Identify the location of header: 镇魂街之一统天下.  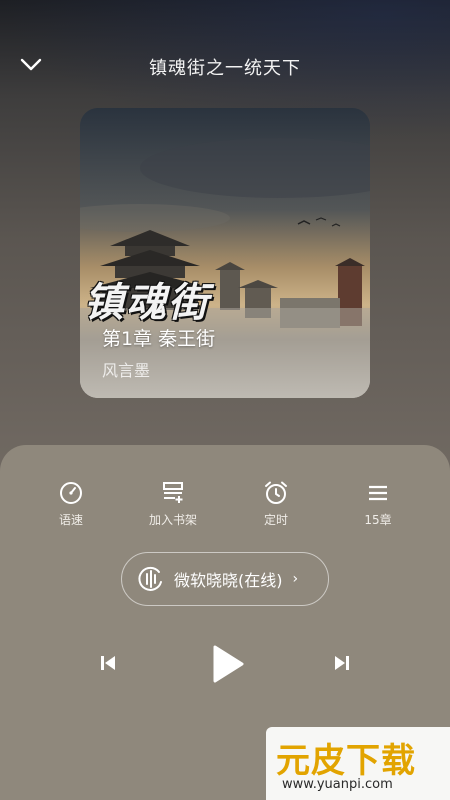
(225, 65).